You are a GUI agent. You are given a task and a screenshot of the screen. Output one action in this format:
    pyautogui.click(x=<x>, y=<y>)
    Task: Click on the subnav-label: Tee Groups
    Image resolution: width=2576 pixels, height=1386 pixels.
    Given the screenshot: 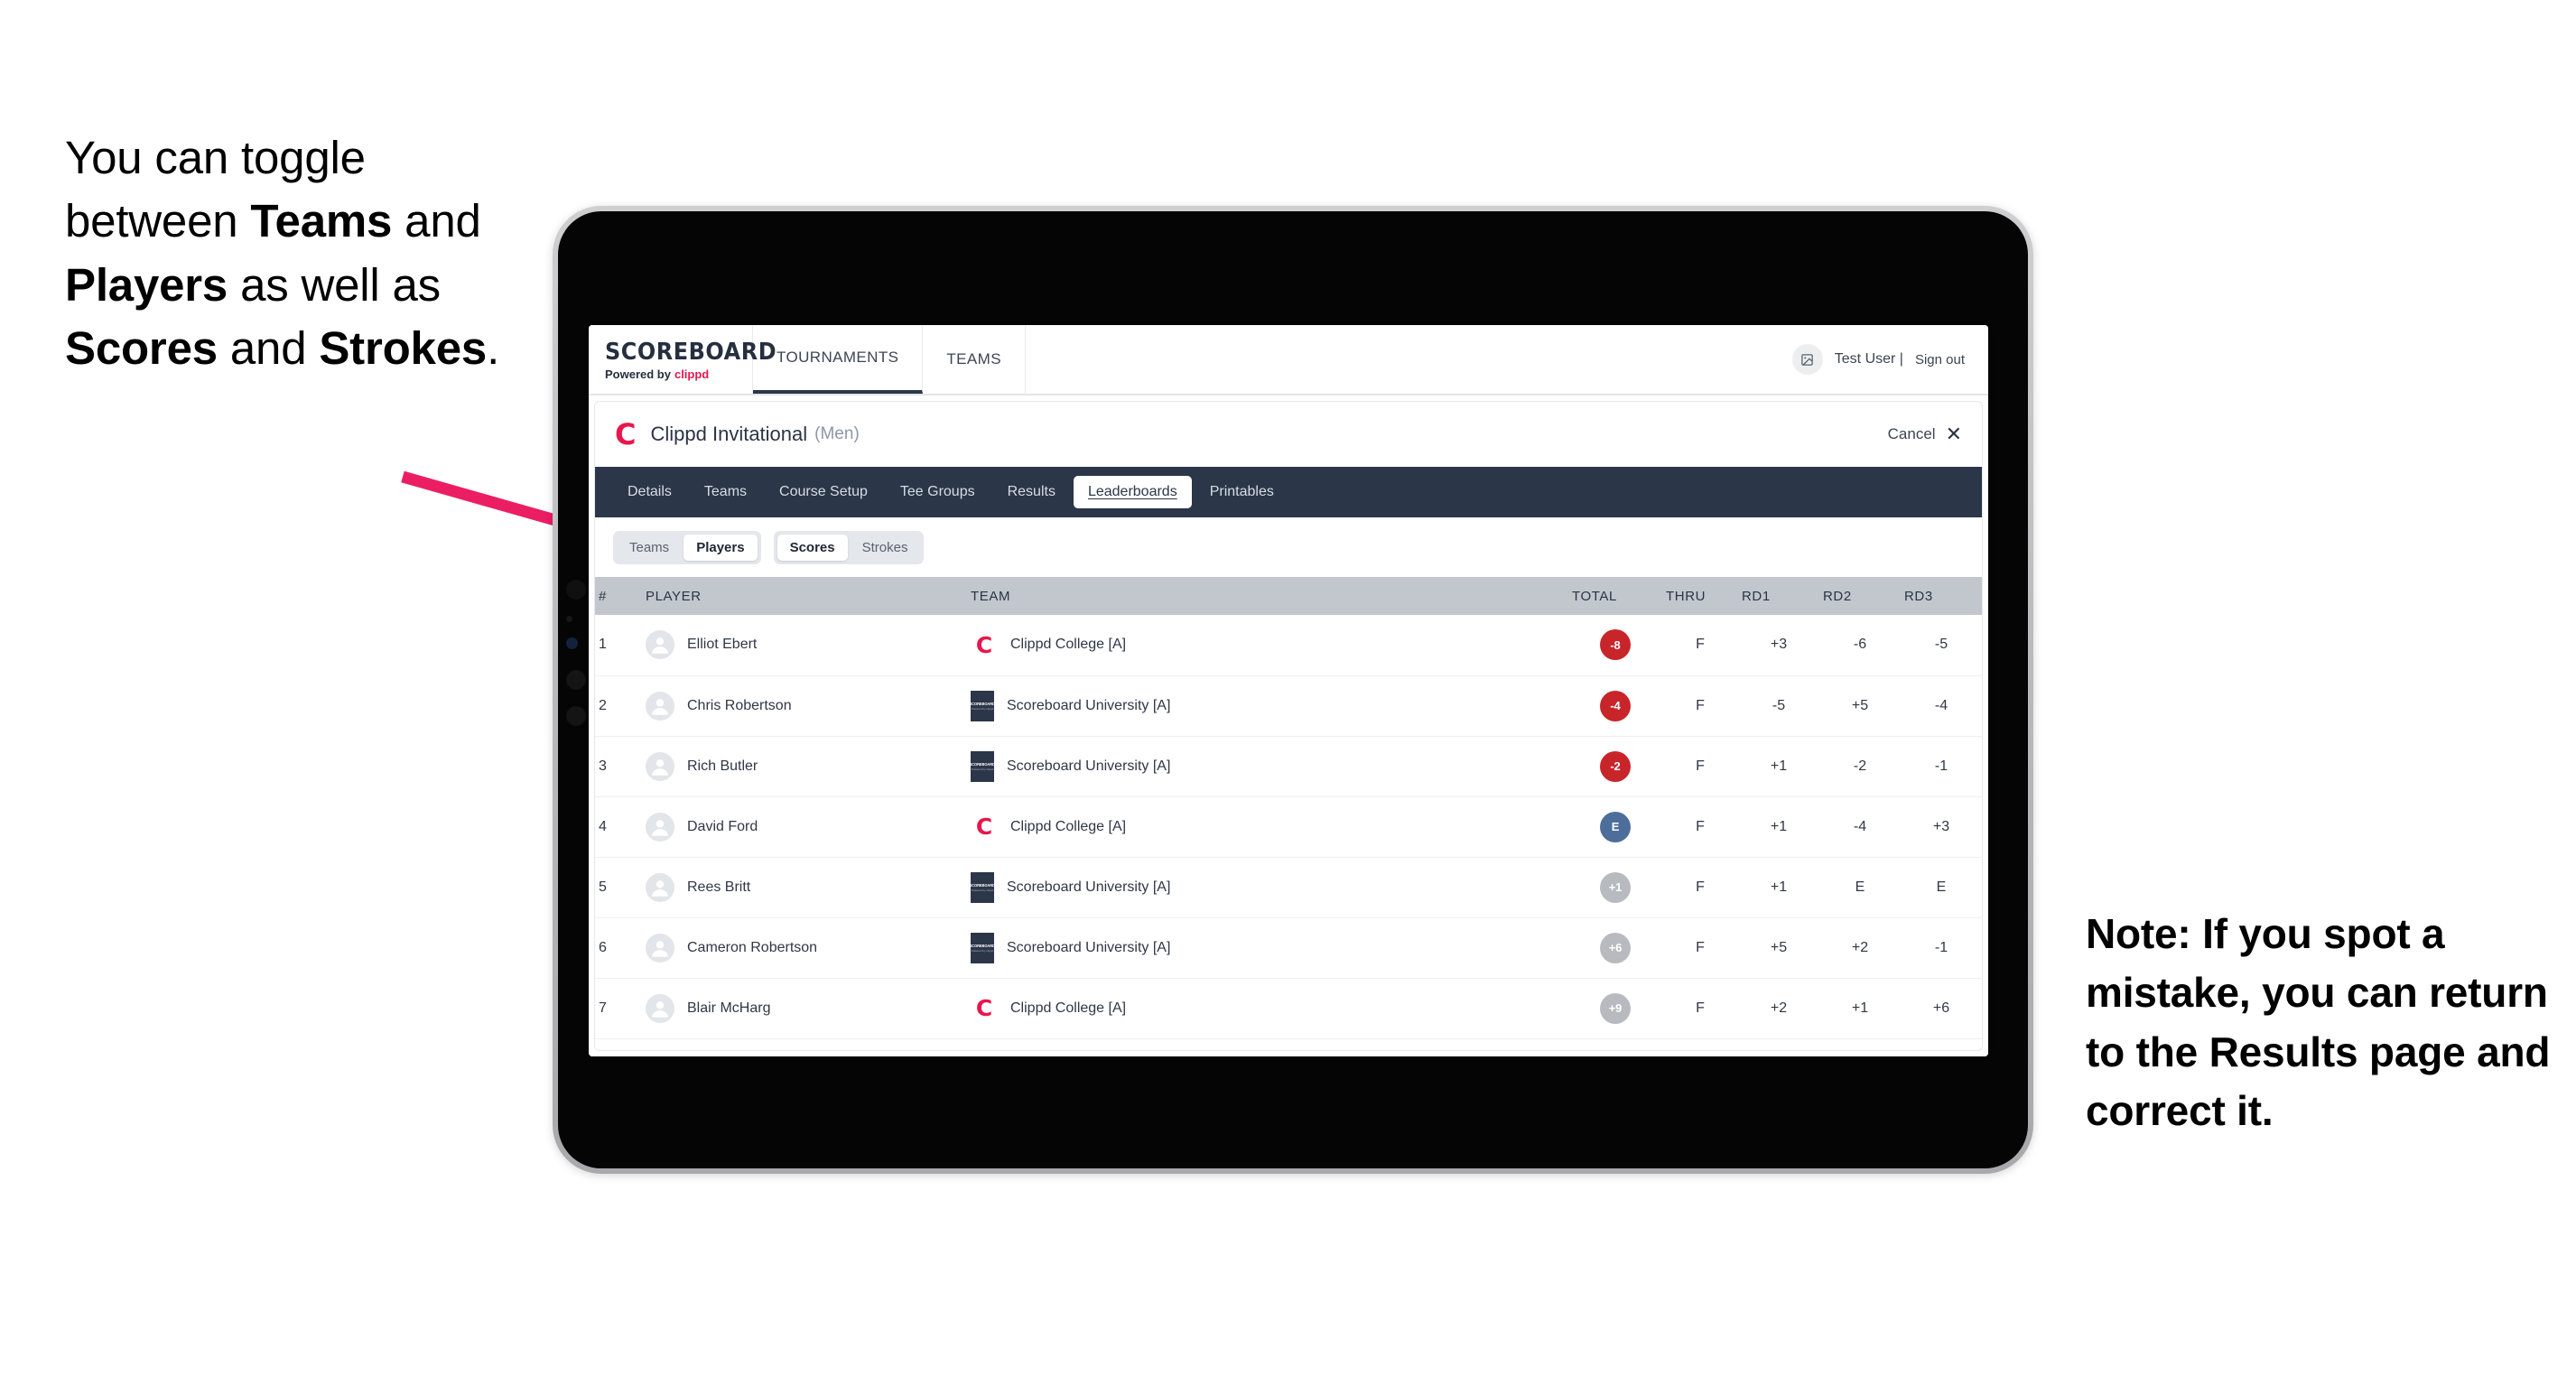 What is the action you would take?
    pyautogui.click(x=937, y=491)
    